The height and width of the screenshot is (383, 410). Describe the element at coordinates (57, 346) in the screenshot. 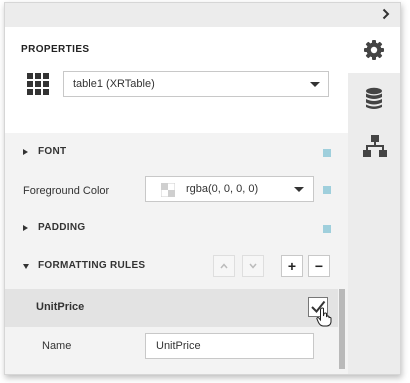

I see `rule-name-property-label: Name` at that location.